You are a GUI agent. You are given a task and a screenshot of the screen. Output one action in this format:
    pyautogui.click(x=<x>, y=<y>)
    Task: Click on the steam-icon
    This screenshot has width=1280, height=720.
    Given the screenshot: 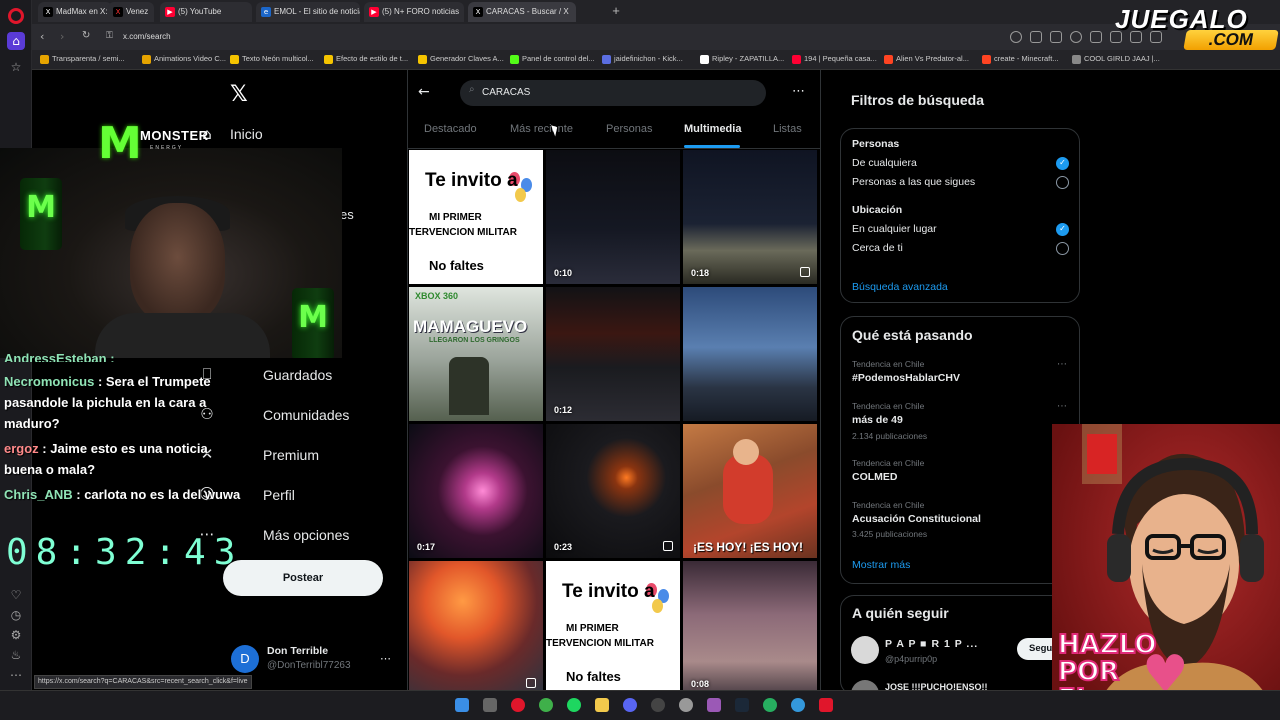 What is the action you would take?
    pyautogui.click(x=742, y=705)
    